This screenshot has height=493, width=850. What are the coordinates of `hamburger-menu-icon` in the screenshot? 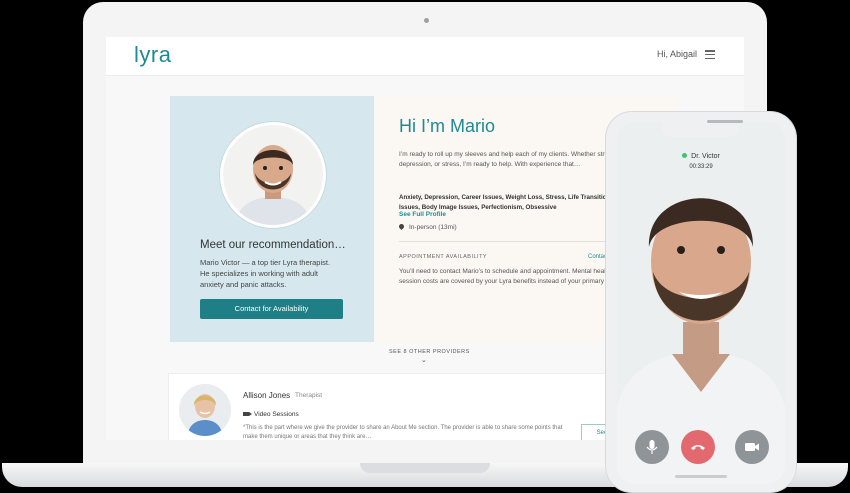 It's located at (710, 55).